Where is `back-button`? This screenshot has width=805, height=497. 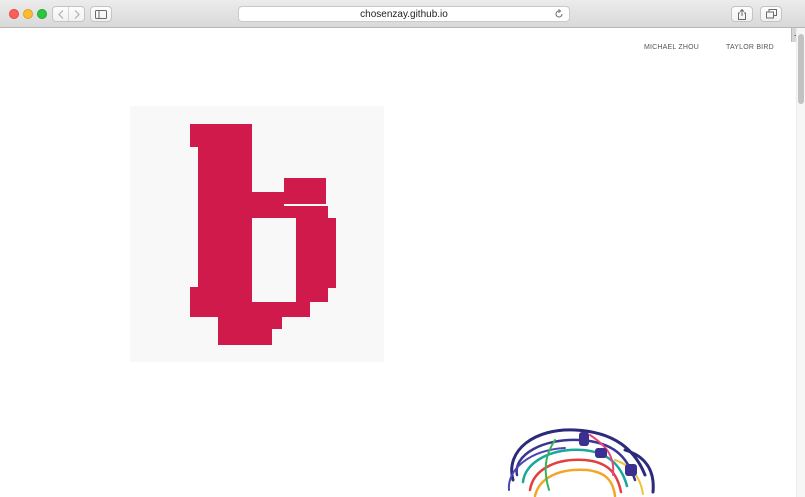
back-button is located at coordinates (60, 14).